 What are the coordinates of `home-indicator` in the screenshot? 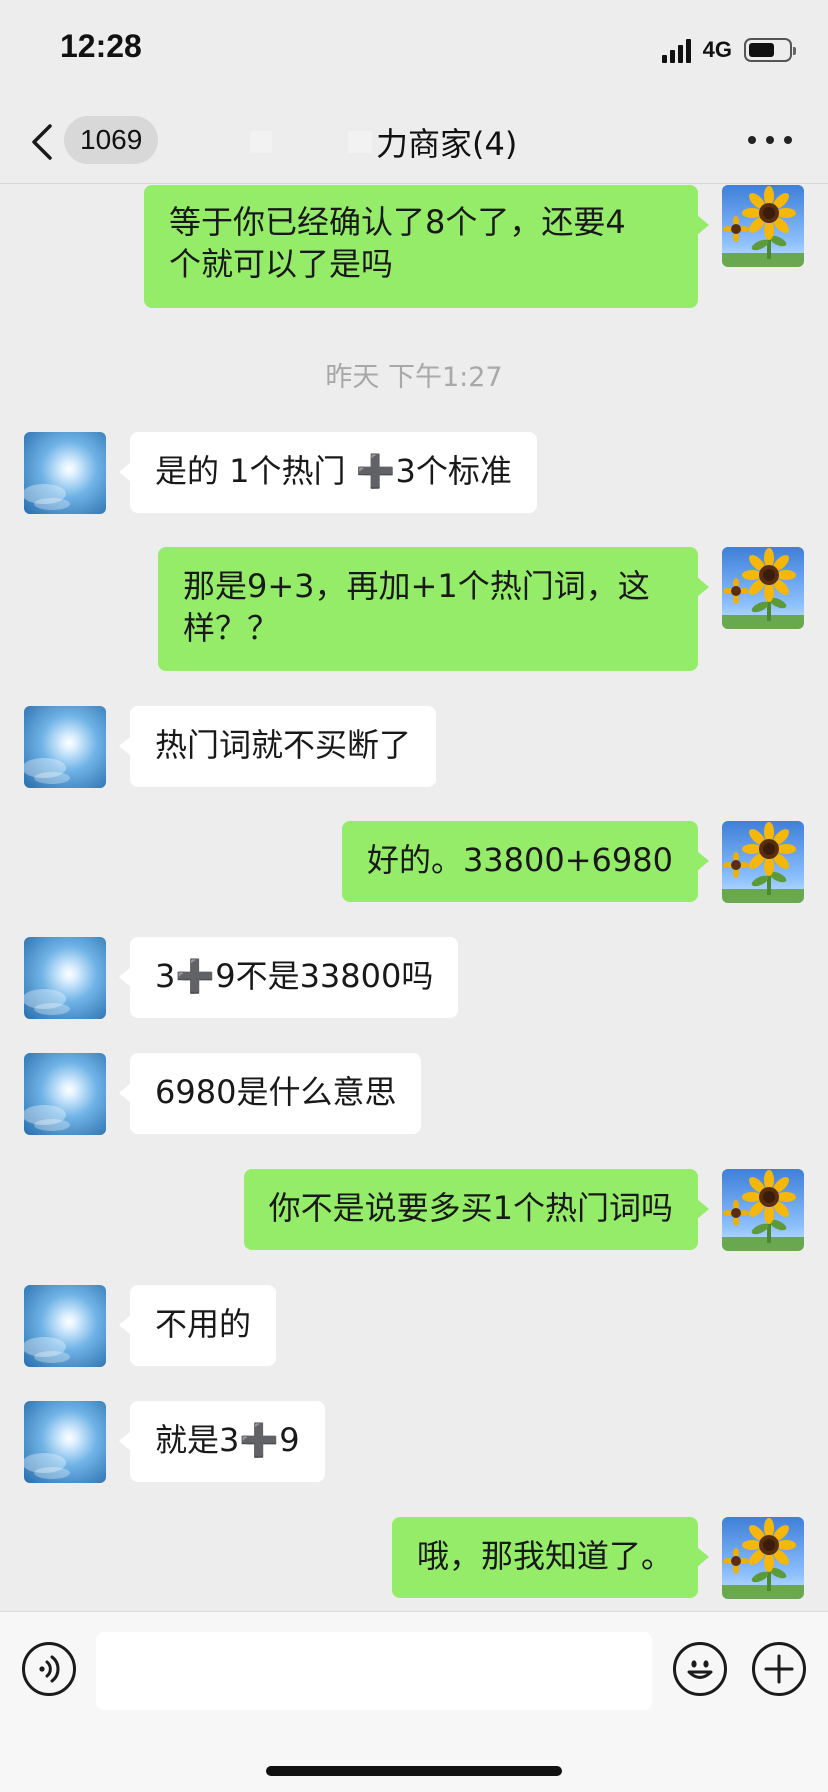 It's located at (414, 1771).